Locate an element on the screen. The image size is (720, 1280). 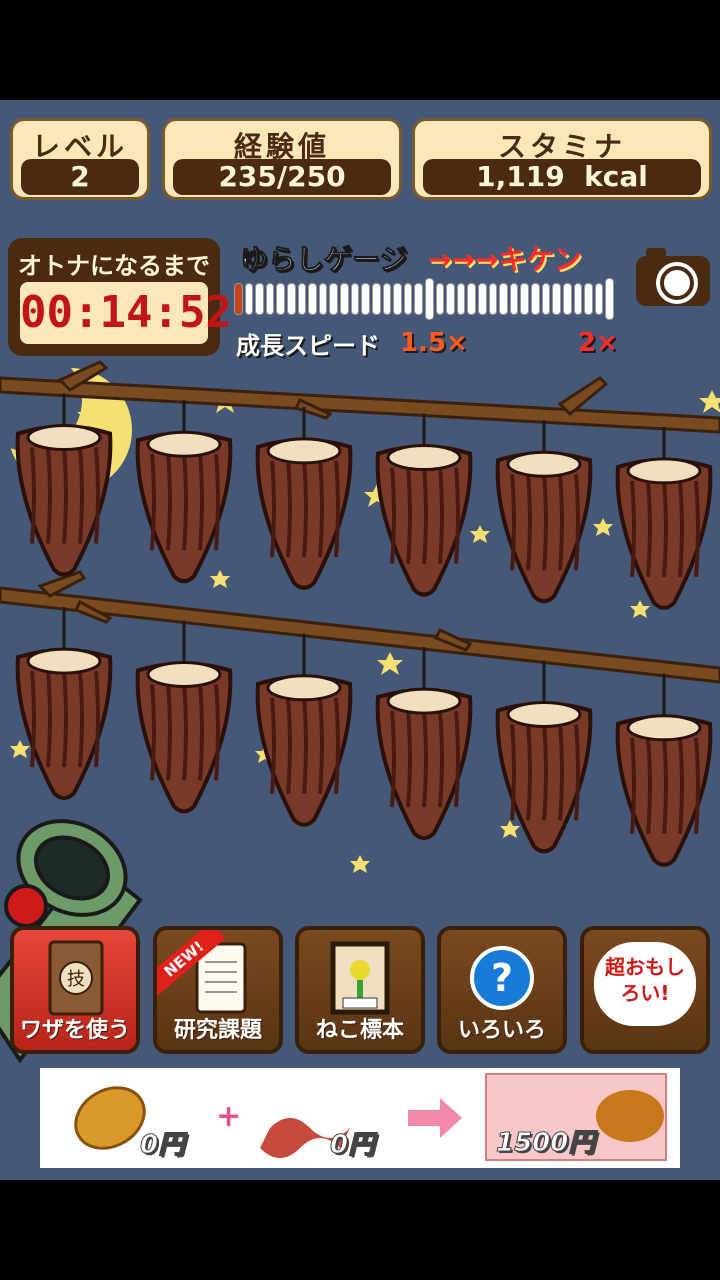
growth-speed-label: 成長スピード is located at coordinates (308, 346).